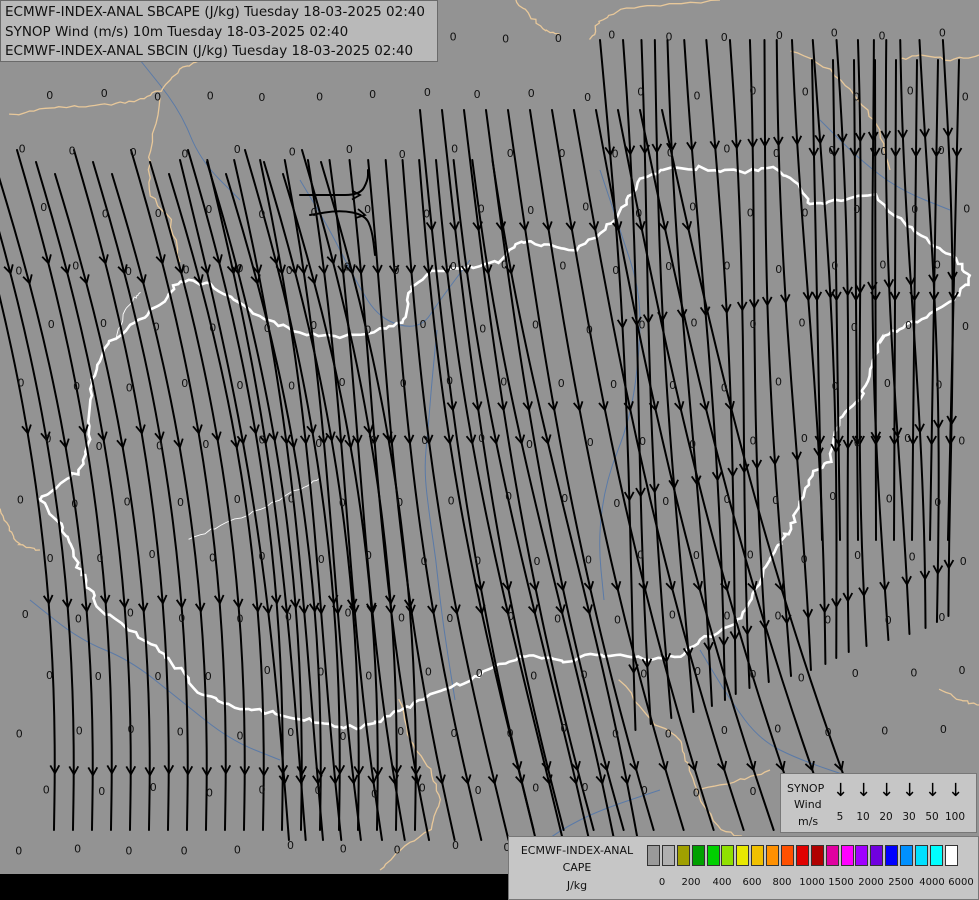 This screenshot has height=900, width=979. I want to click on cape-legend-unit: J/kg, so click(577, 885).